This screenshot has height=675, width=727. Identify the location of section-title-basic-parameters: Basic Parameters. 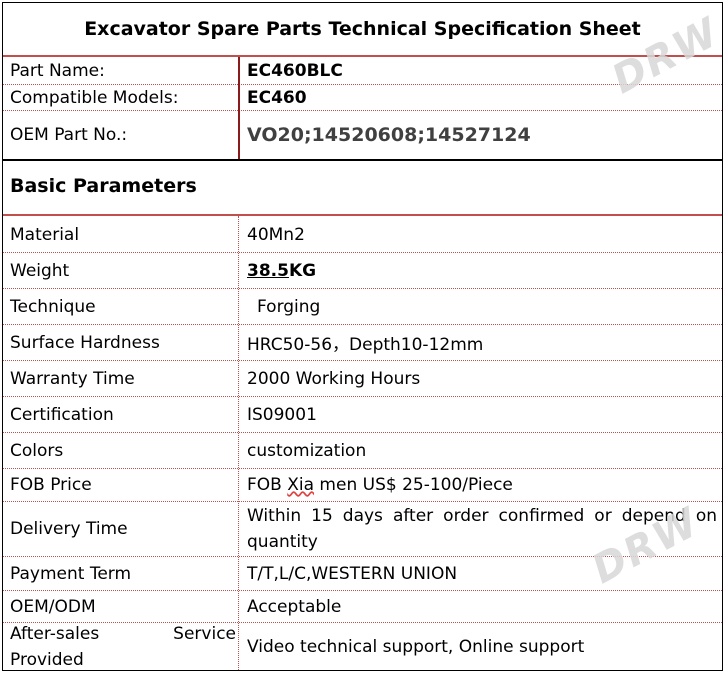
(103, 186).